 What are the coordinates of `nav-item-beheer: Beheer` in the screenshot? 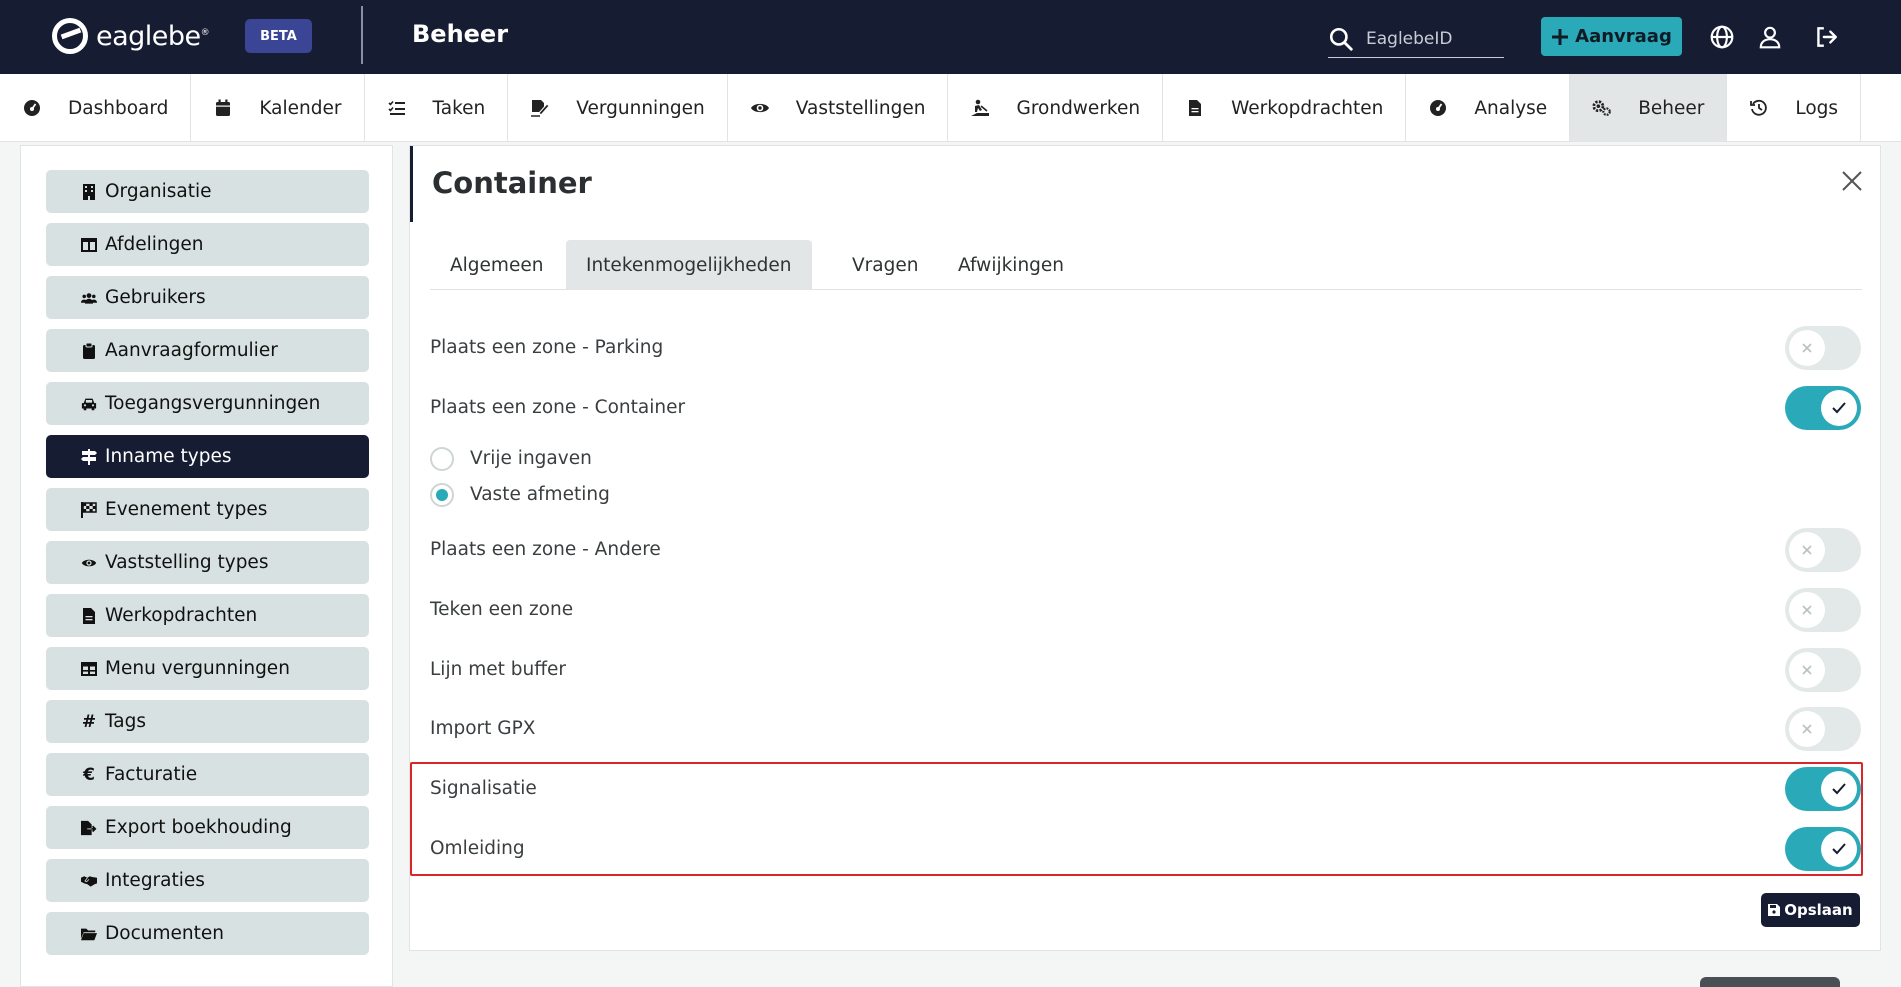 It's located at (1649, 107).